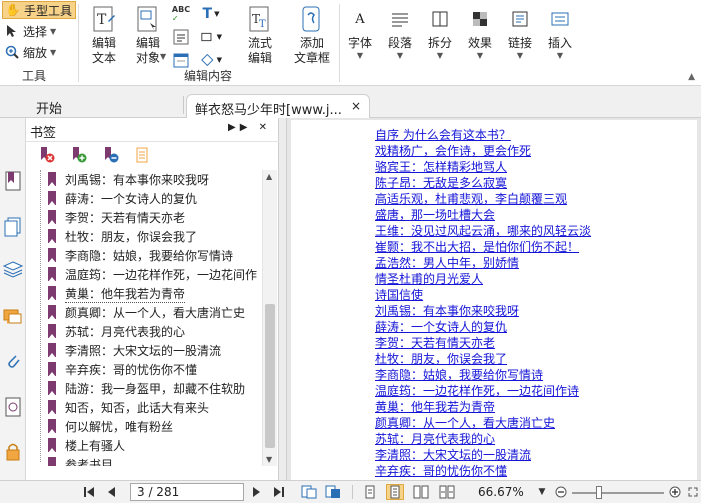  Describe the element at coordinates (400, 55) in the screenshot. I see `chevron-down-icon: ▼` at that location.